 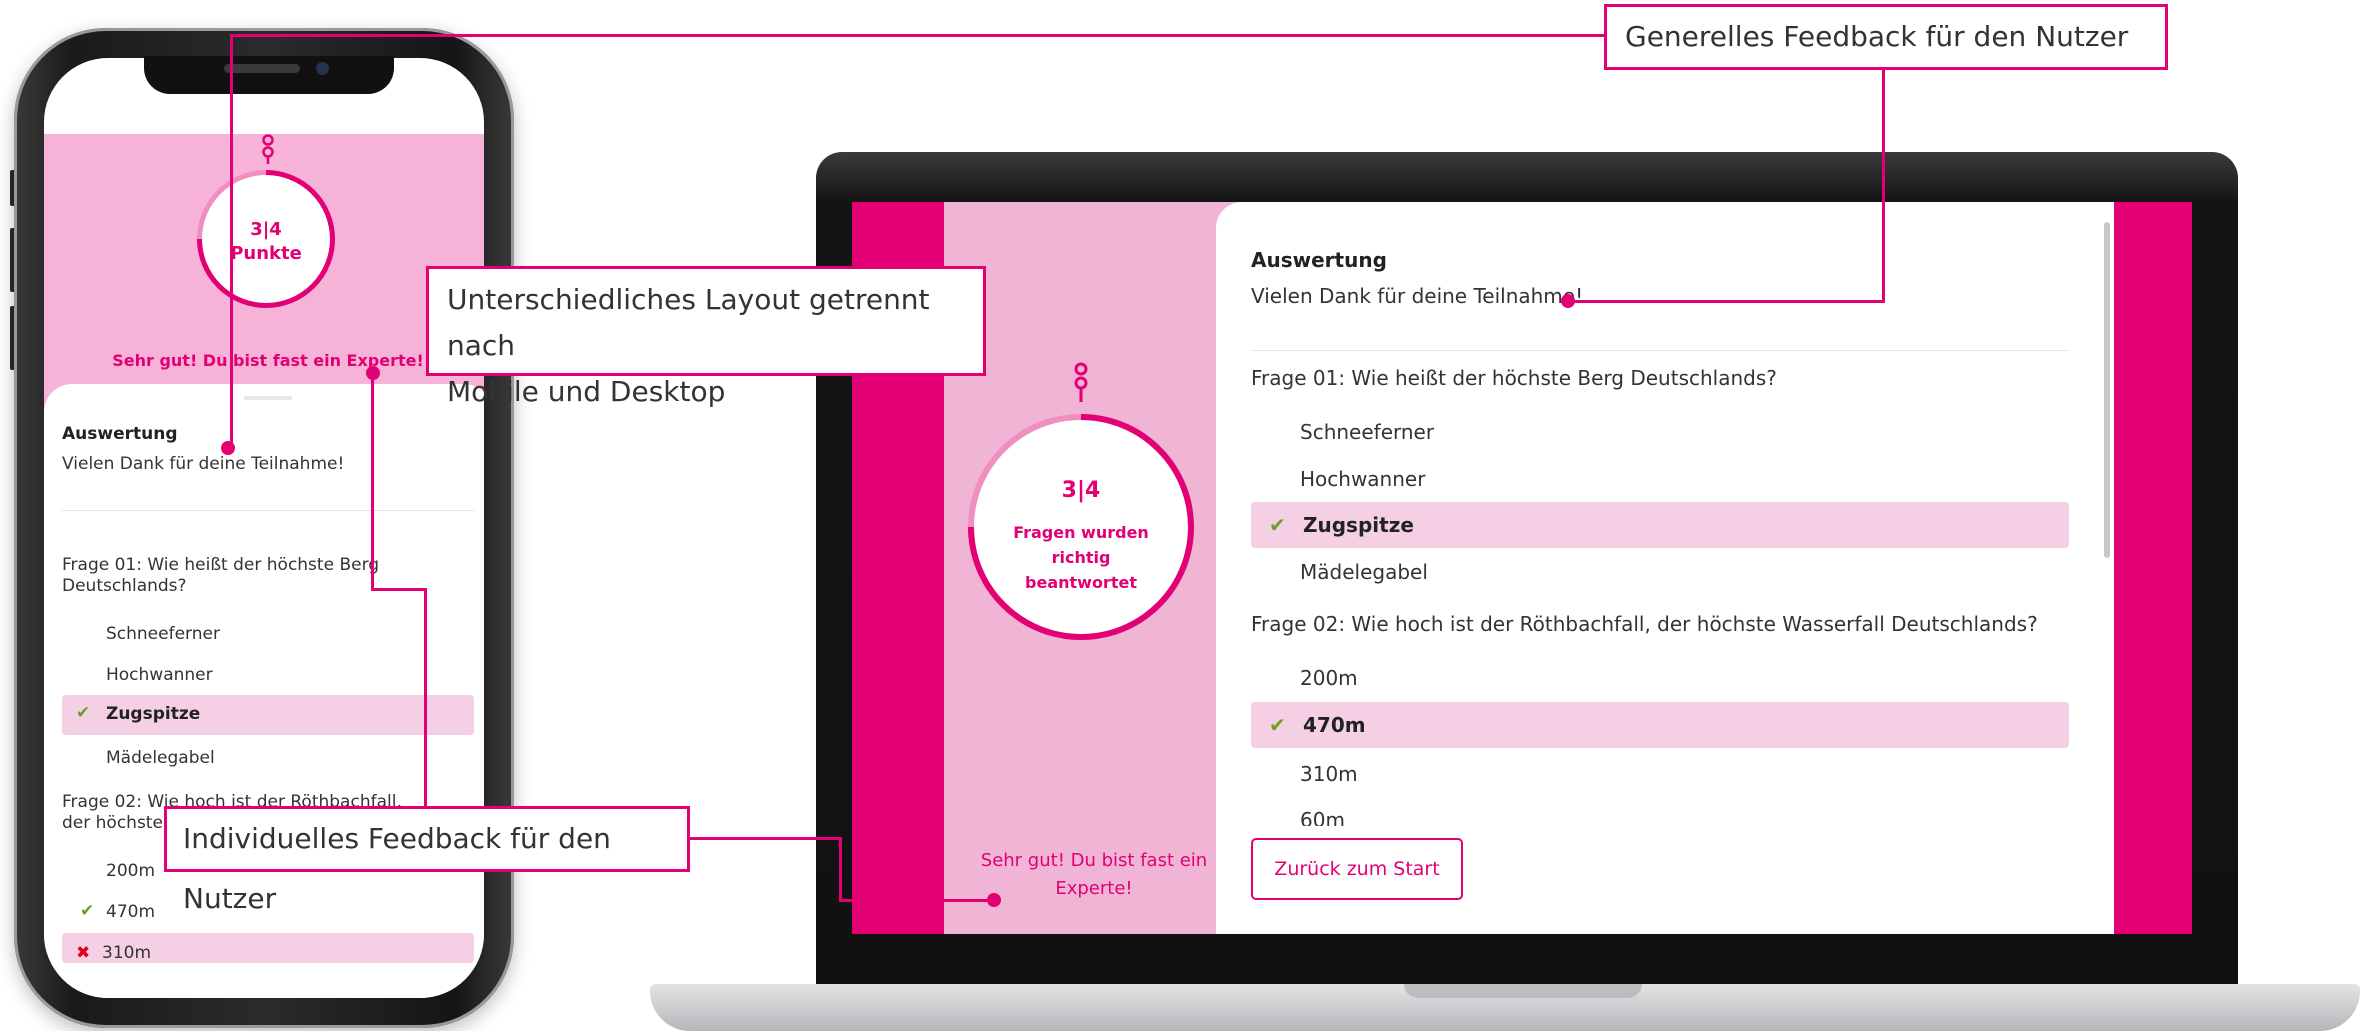 What do you see at coordinates (914, 900) in the screenshot?
I see `callout-line-individual-desktop-across2` at bounding box center [914, 900].